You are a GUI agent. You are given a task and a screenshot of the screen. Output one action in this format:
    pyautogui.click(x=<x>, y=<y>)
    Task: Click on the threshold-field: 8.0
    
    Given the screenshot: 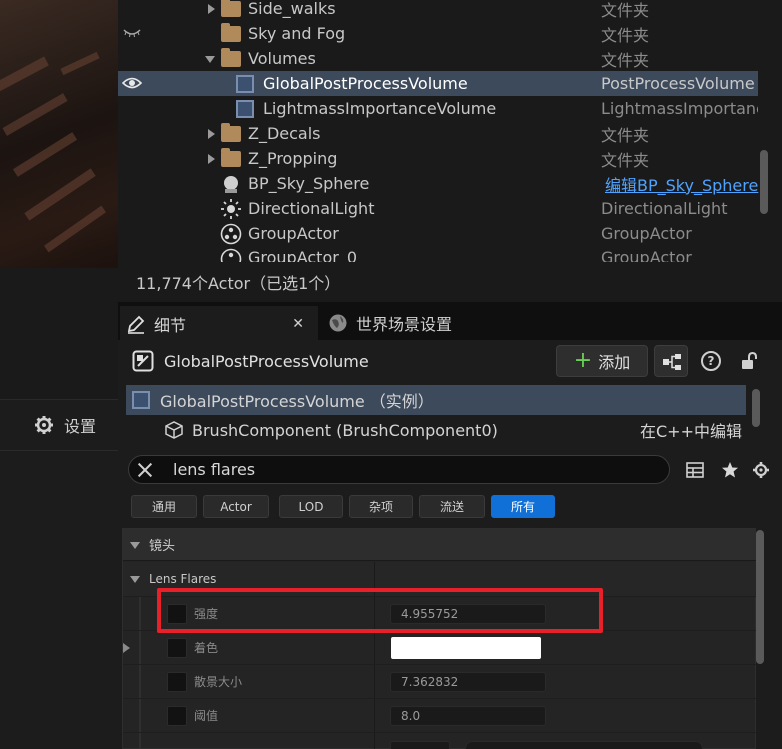 What is the action you would take?
    pyautogui.click(x=468, y=715)
    